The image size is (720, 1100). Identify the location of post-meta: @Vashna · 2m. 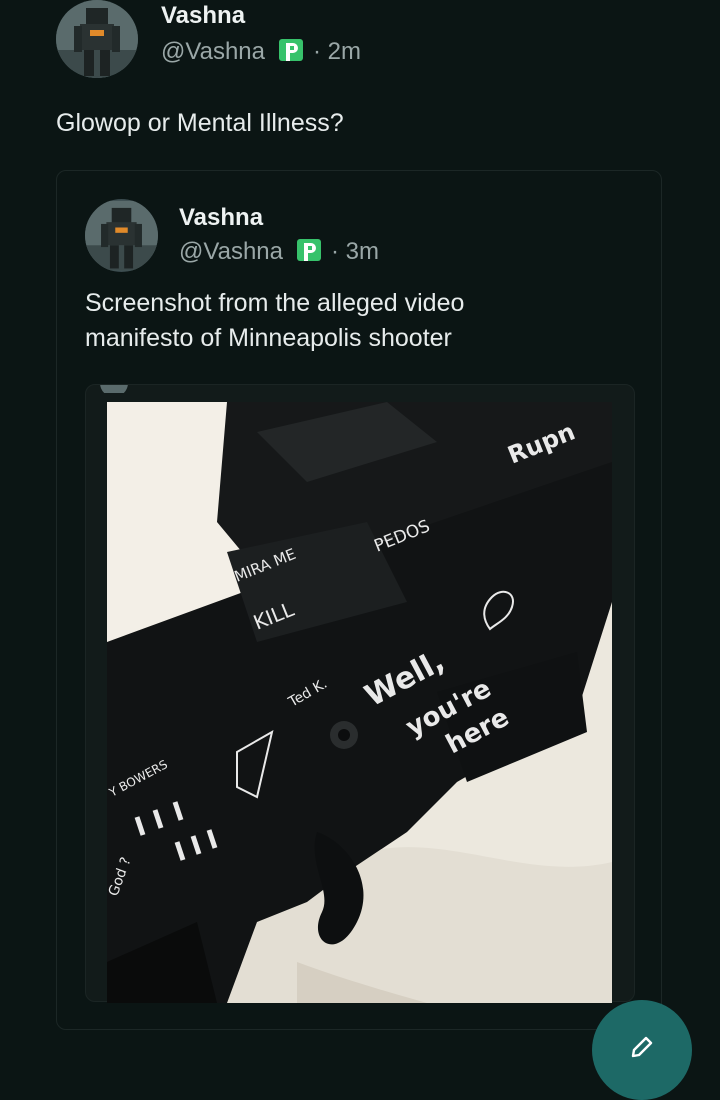
(261, 52).